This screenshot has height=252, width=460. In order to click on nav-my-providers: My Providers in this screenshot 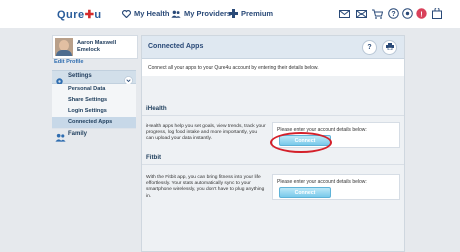, I will do `click(201, 13)`.